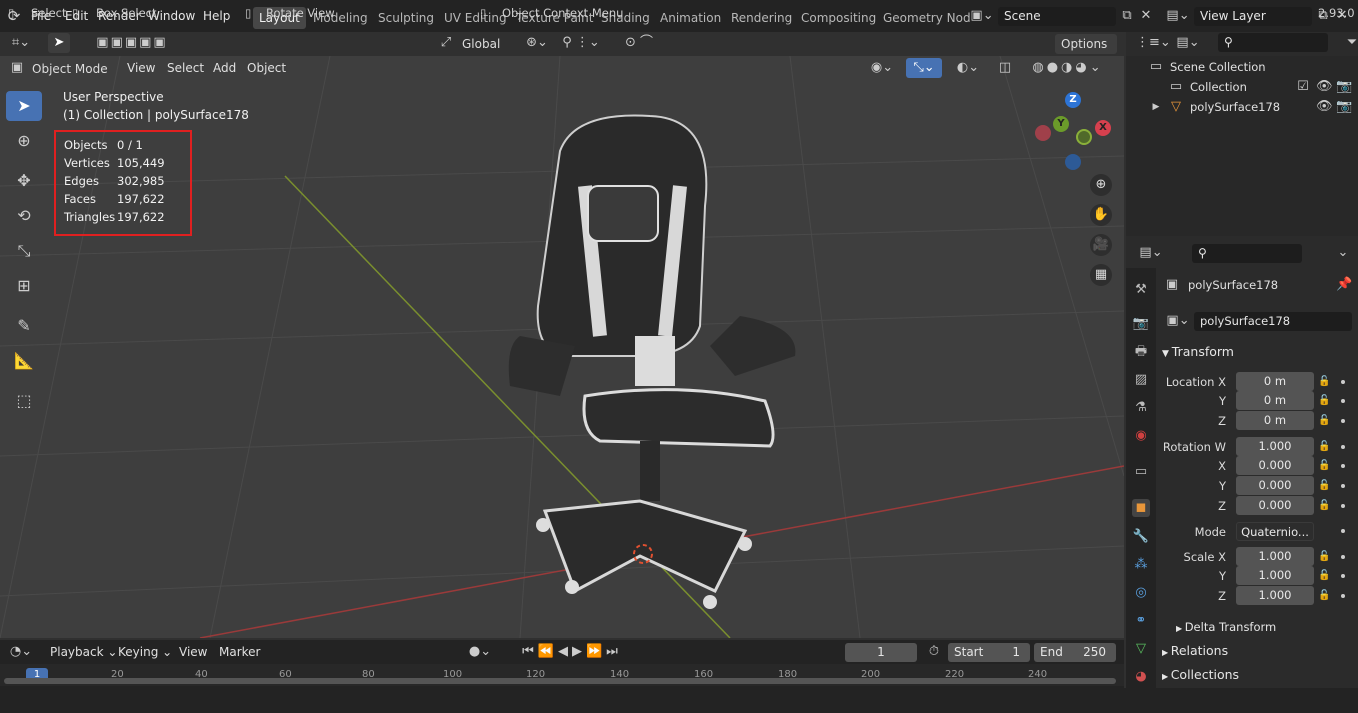 The image size is (1358, 713). I want to click on object-properties-tab-icon: ◼, so click(1141, 508).